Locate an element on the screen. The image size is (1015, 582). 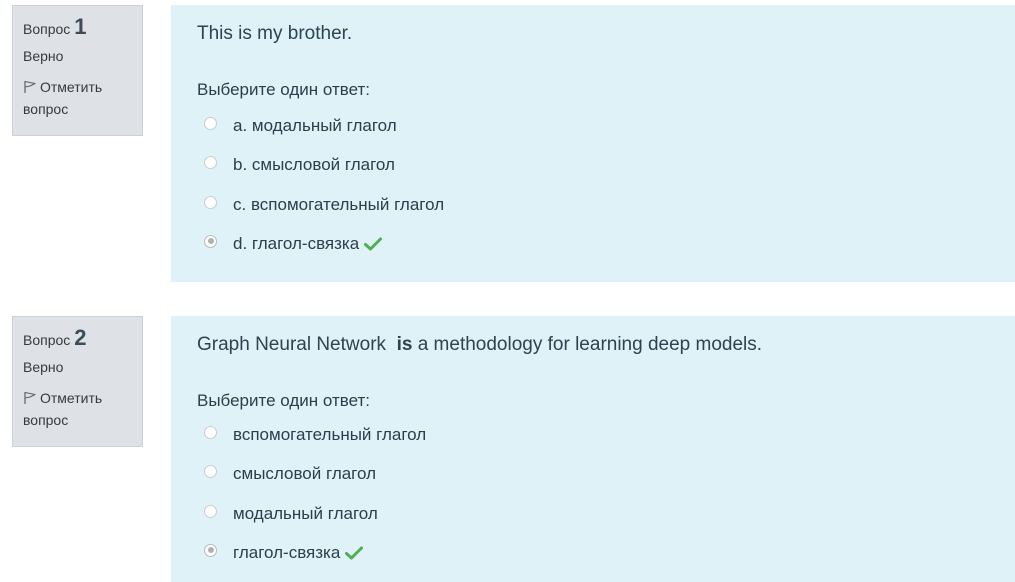
question-number-row: Вопрос 2 is located at coordinates (77, 338).